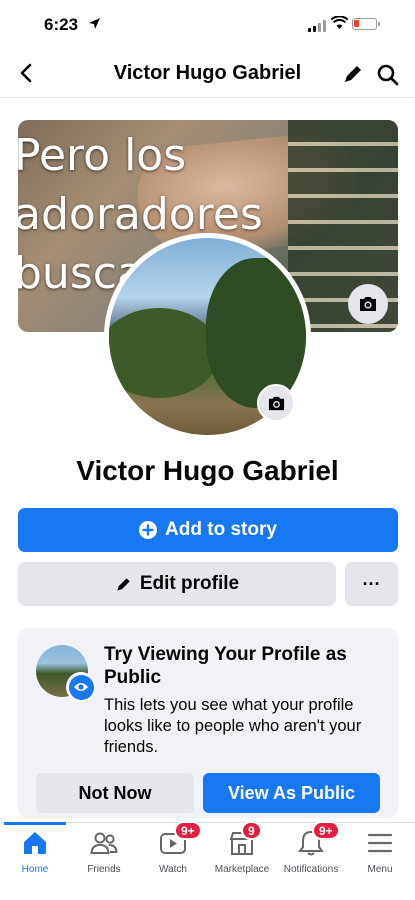 The image size is (415, 900). What do you see at coordinates (291, 793) in the screenshot?
I see `view-as-public-button: View As Public` at bounding box center [291, 793].